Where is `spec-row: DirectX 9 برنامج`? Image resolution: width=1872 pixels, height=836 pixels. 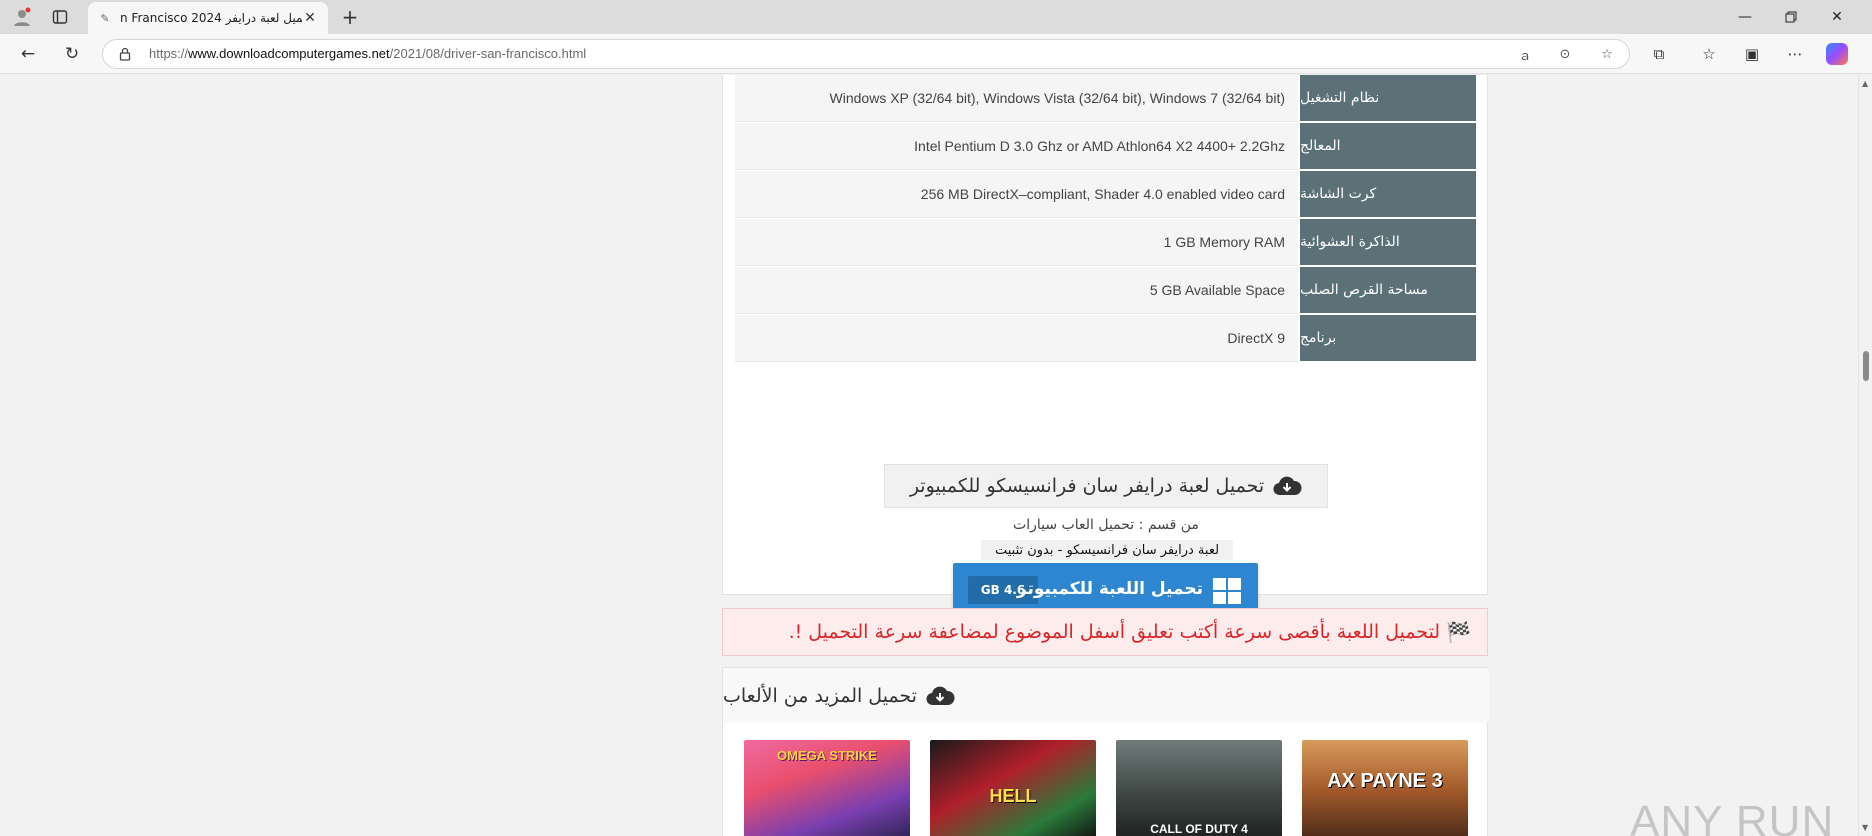 spec-row: DirectX 9 برنامج is located at coordinates (1105, 338).